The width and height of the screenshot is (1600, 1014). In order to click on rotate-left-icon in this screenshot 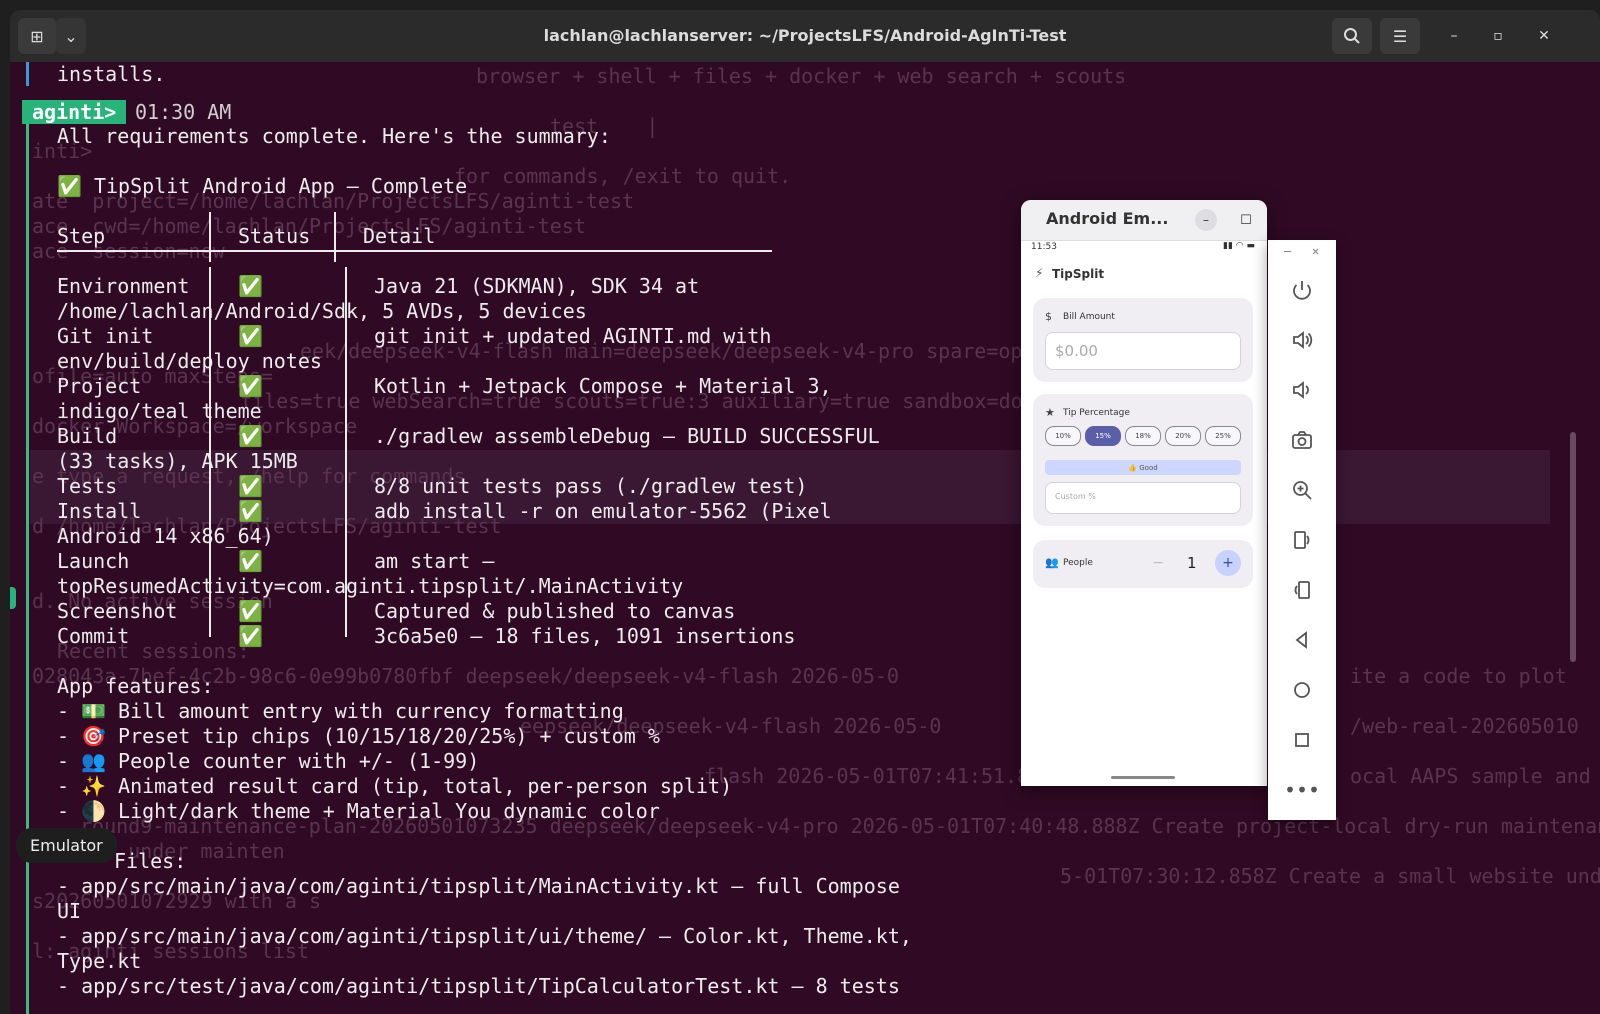, I will do `click(1302, 540)`.